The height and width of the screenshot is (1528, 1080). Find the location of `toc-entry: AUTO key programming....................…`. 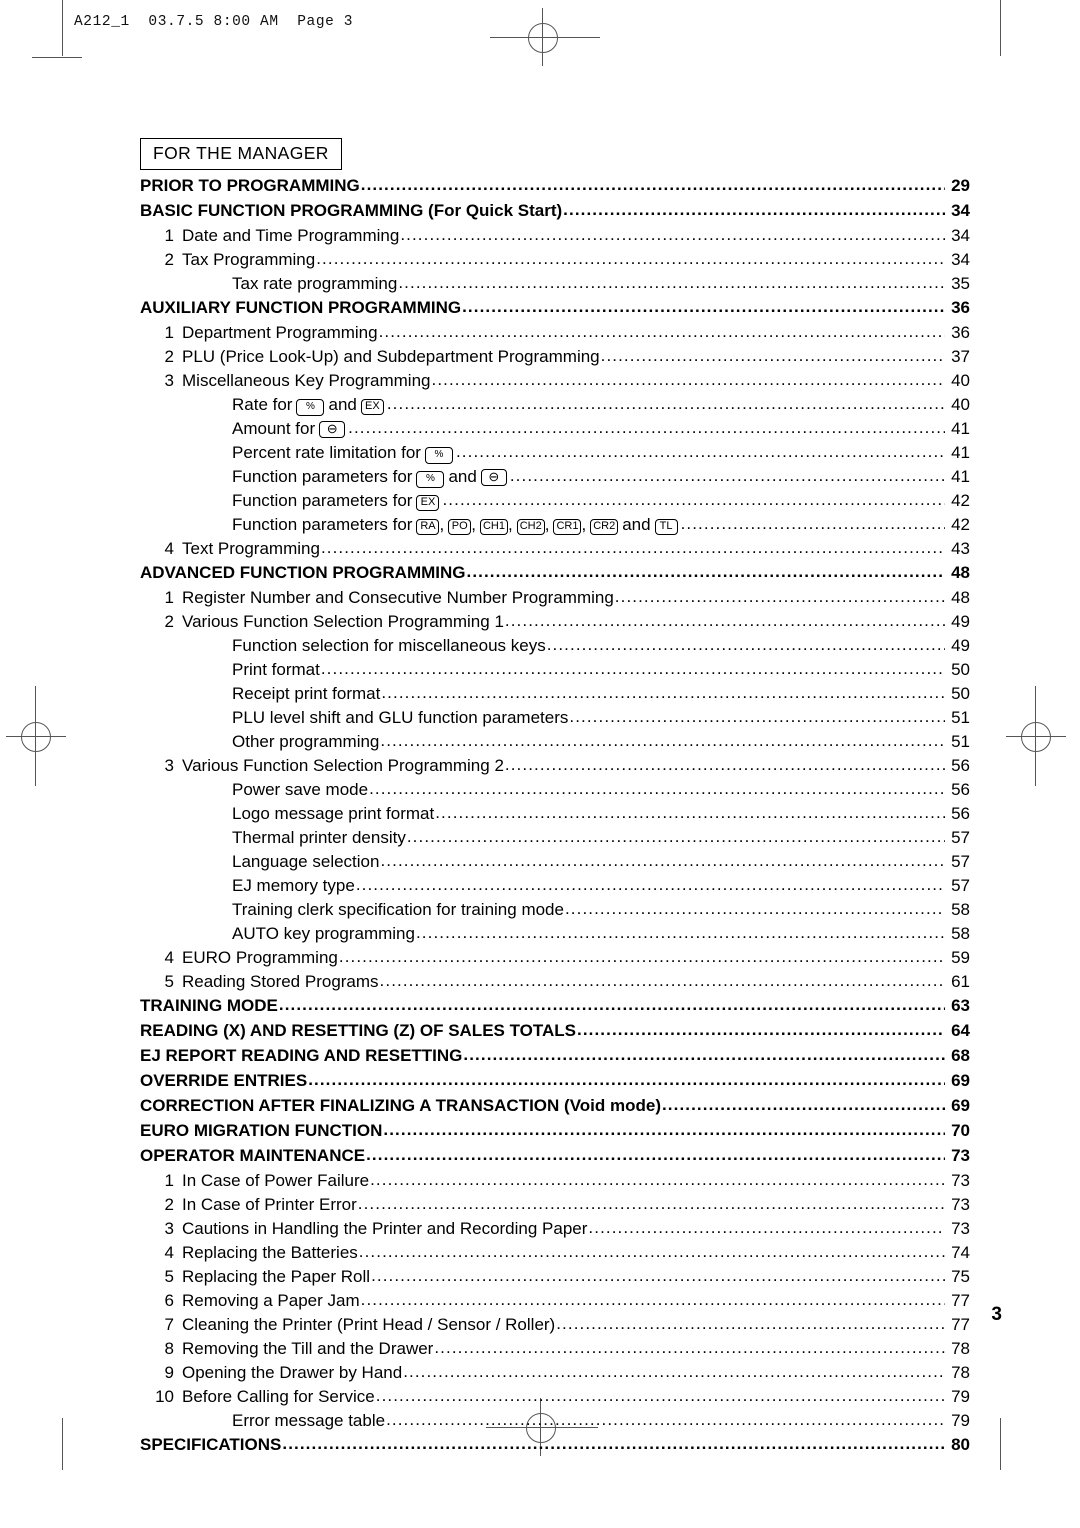

toc-entry: AUTO key programming....................… is located at coordinates (555, 936).